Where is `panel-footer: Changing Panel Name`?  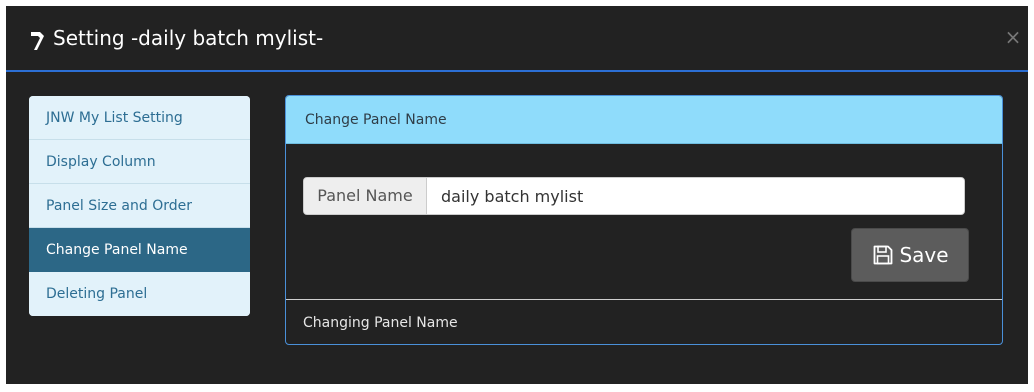
panel-footer: Changing Panel Name is located at coordinates (644, 321).